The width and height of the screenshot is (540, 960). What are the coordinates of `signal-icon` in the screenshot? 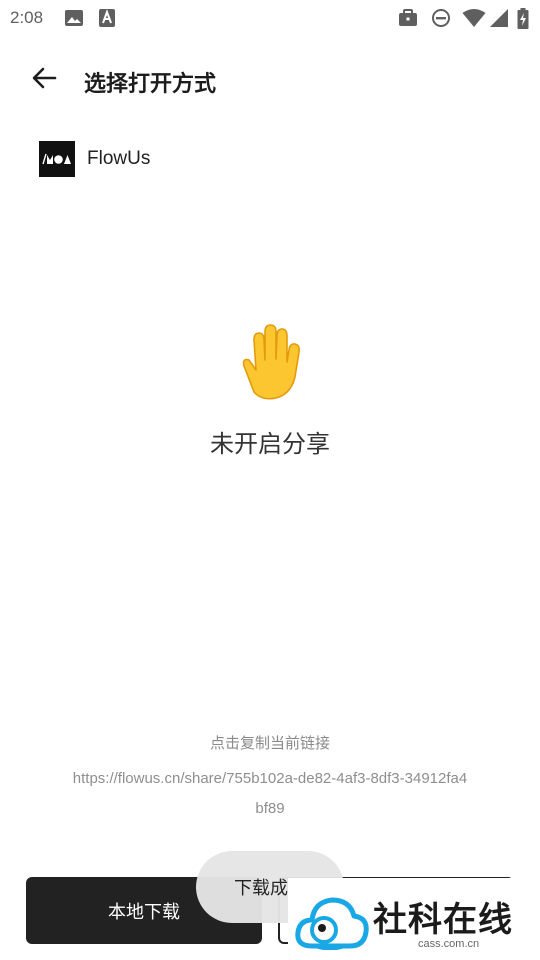 It's located at (499, 20).